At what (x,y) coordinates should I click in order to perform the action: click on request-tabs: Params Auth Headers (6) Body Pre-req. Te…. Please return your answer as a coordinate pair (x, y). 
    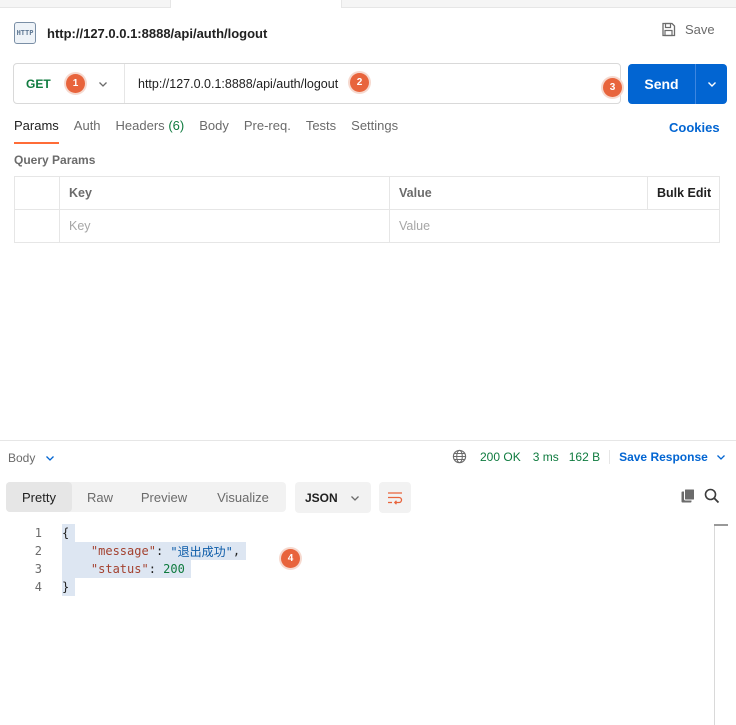
    Looking at the image, I should click on (213, 131).